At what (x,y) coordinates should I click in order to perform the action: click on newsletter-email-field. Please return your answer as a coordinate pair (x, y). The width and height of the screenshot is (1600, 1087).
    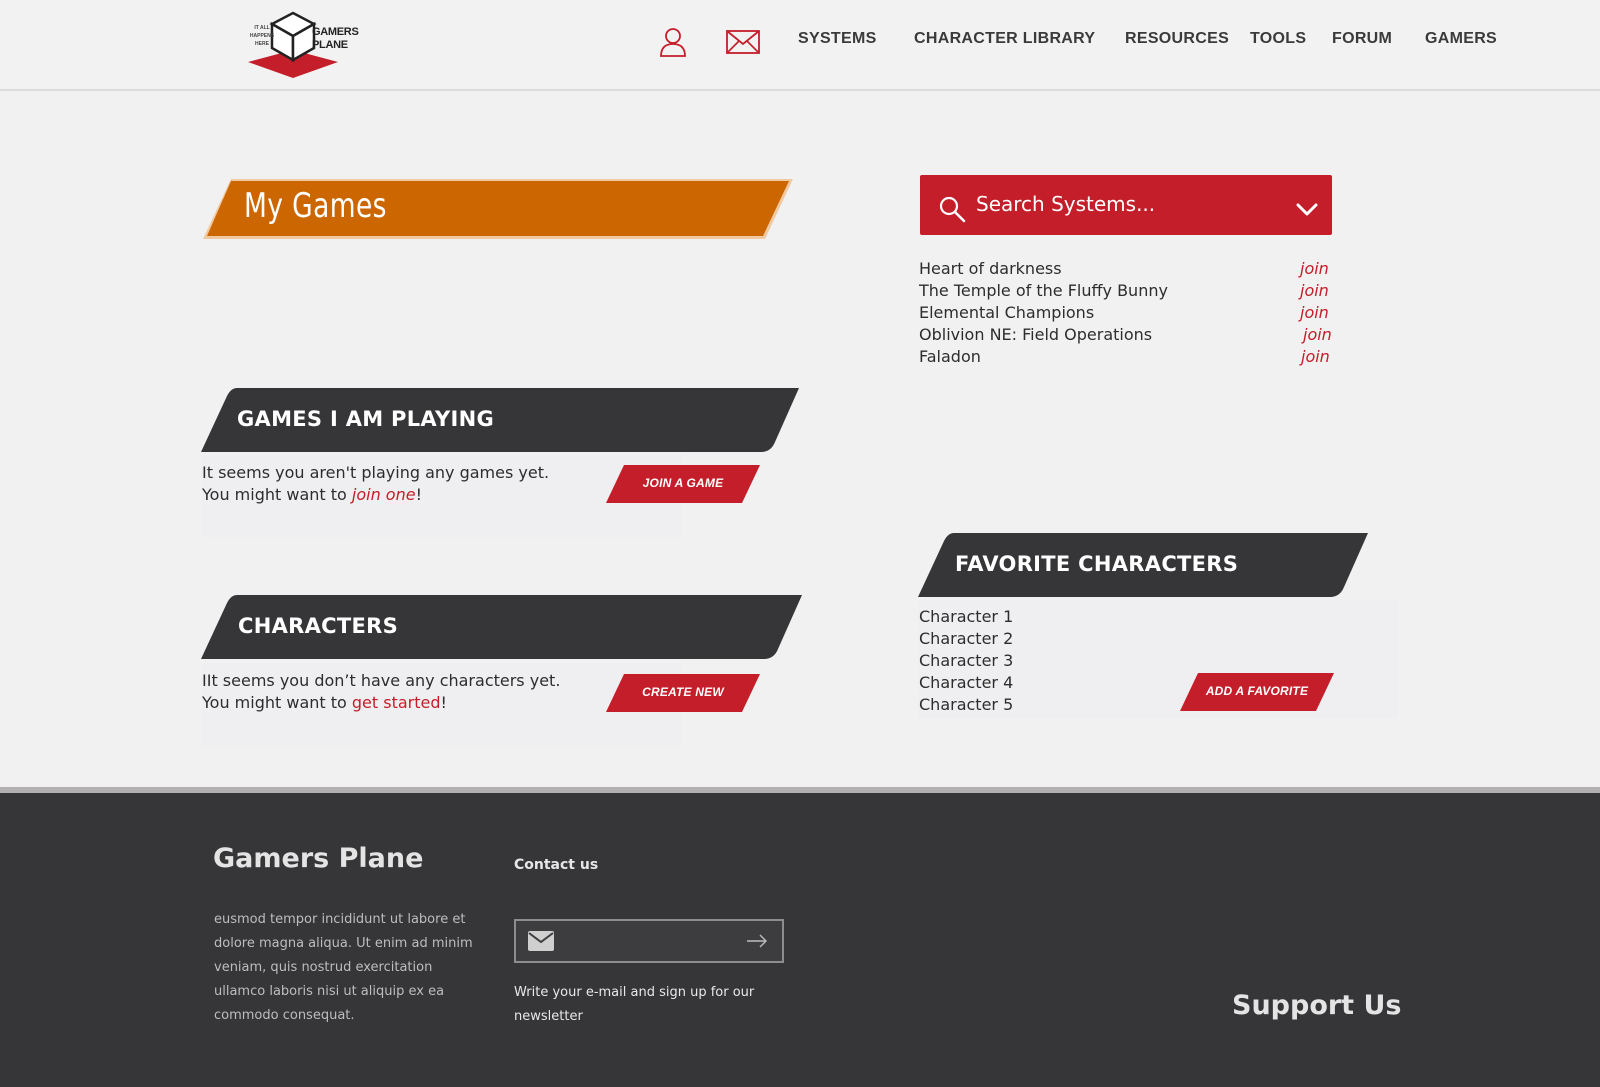
    Looking at the image, I should click on (649, 941).